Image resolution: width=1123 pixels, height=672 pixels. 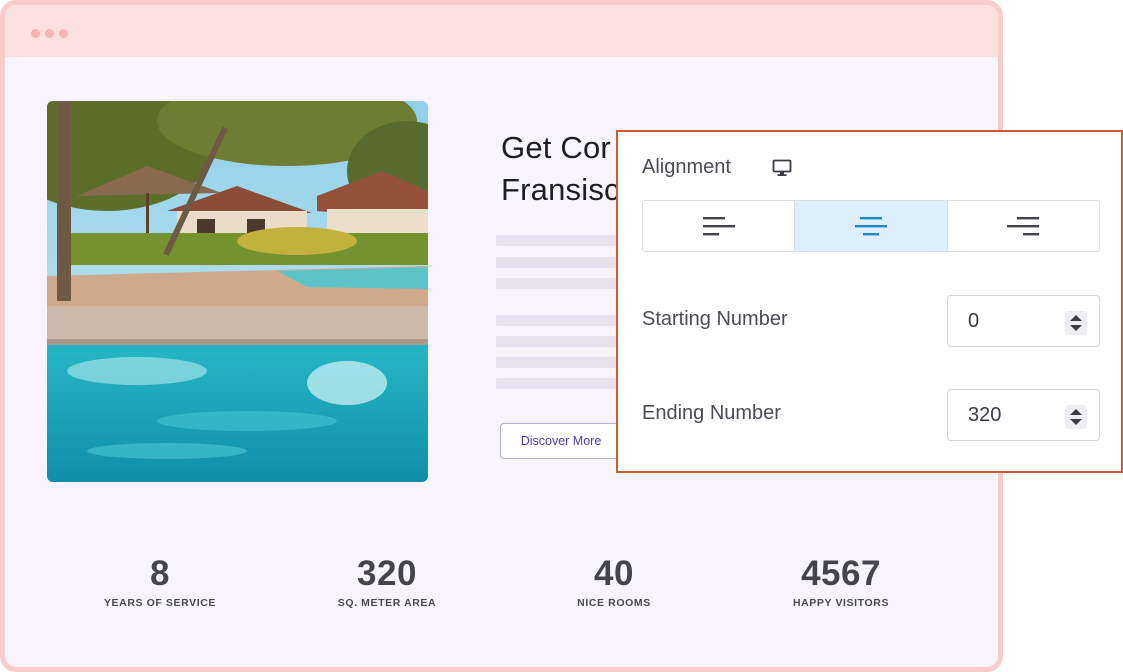 I want to click on stat-counter: 8 YEARS OF SERVICE, so click(x=160, y=581).